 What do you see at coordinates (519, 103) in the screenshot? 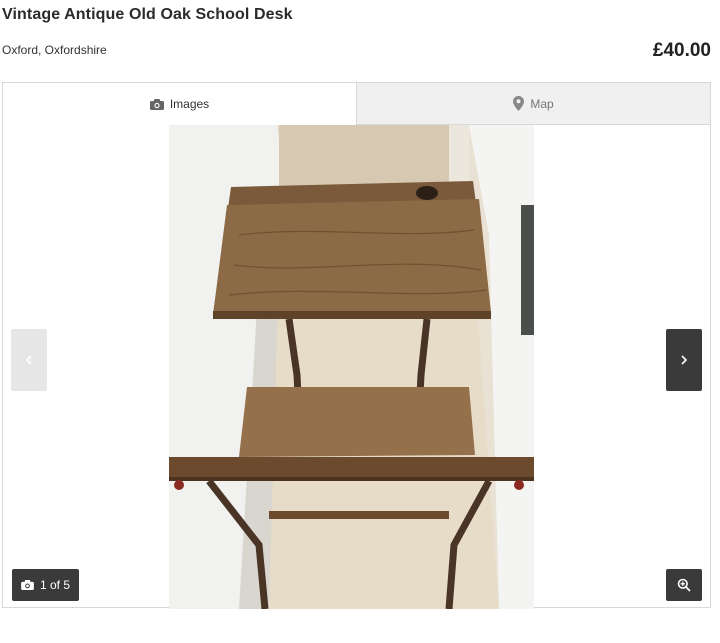
I see `map-pin-icon` at bounding box center [519, 103].